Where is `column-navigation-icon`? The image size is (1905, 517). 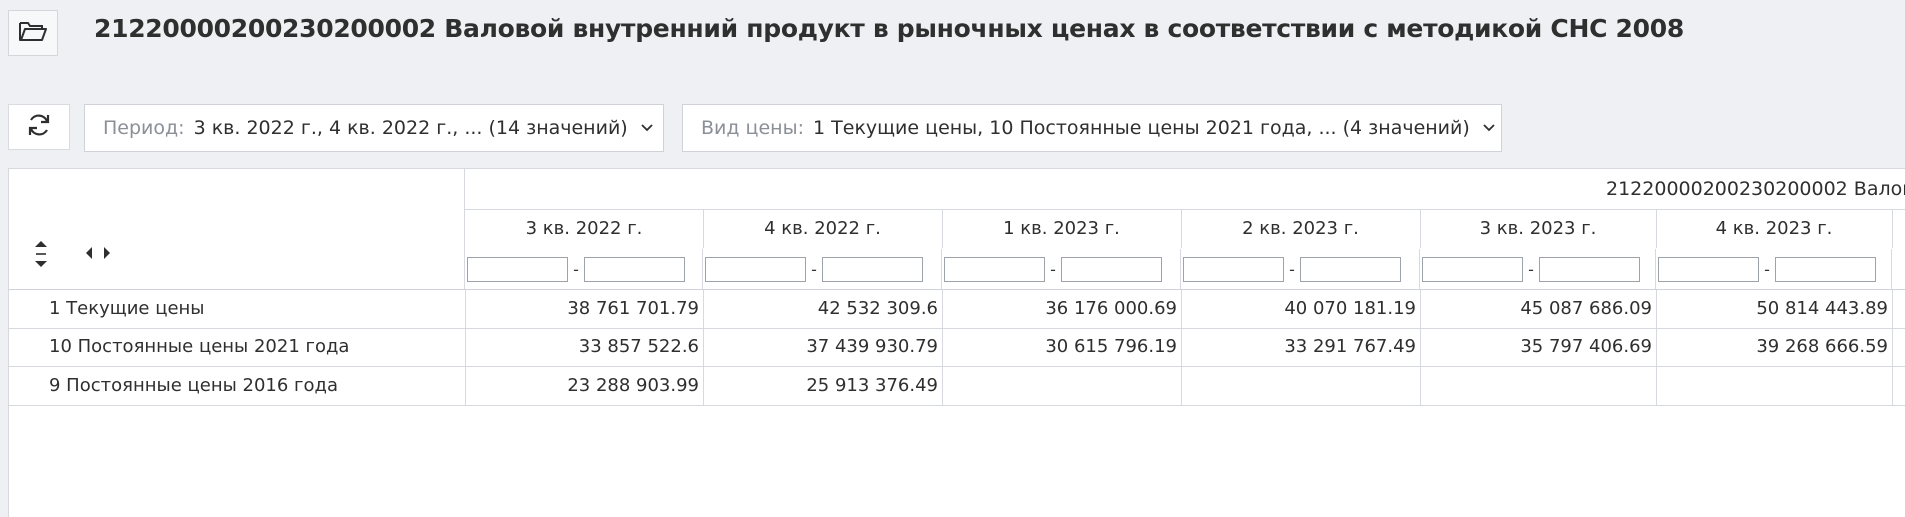
column-navigation-icon is located at coordinates (98, 255).